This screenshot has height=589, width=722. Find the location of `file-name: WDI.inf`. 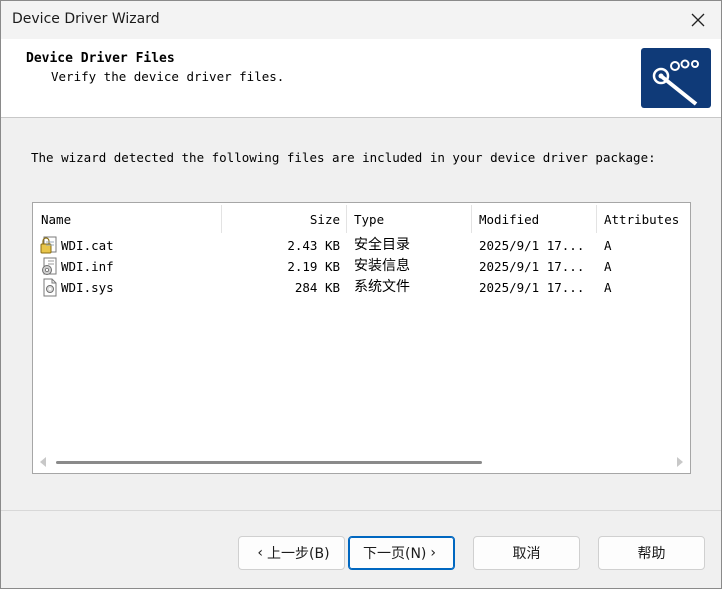

file-name: WDI.inf is located at coordinates (87, 266).